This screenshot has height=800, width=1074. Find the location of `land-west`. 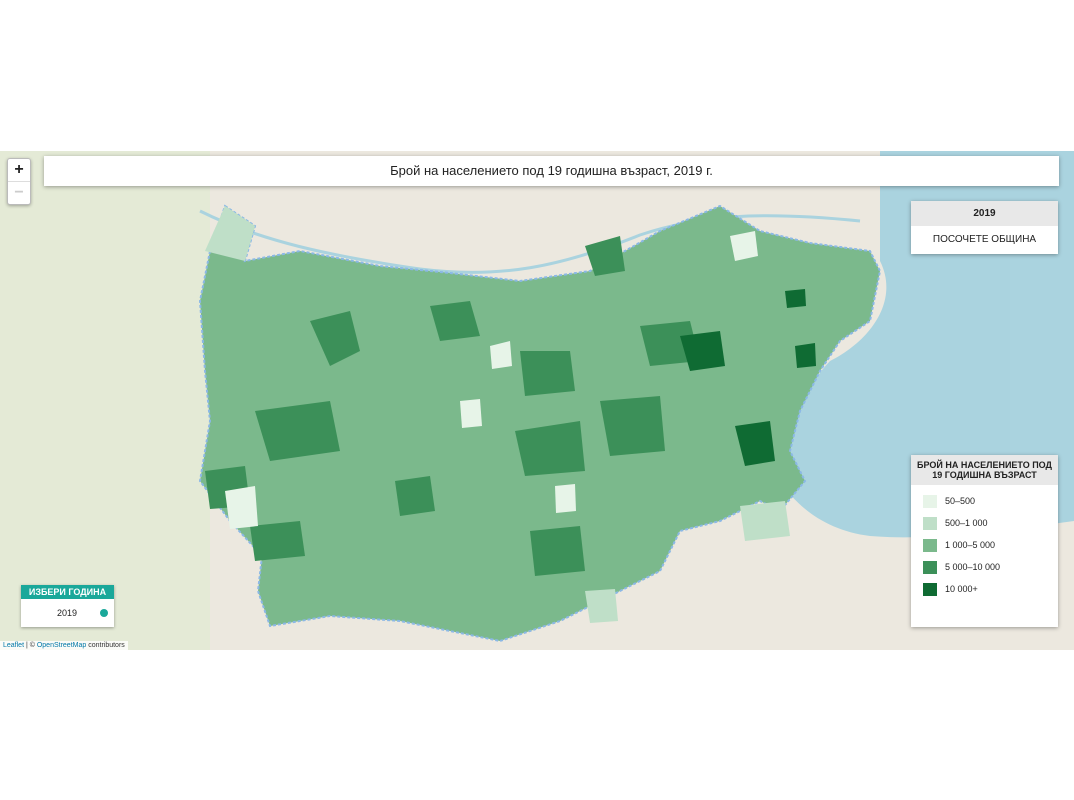

land-west is located at coordinates (105, 400).